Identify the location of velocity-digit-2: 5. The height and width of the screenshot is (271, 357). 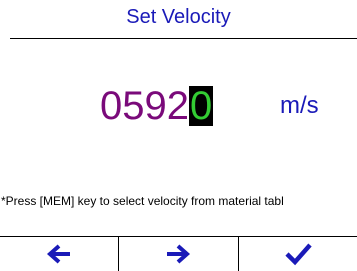
(133, 106).